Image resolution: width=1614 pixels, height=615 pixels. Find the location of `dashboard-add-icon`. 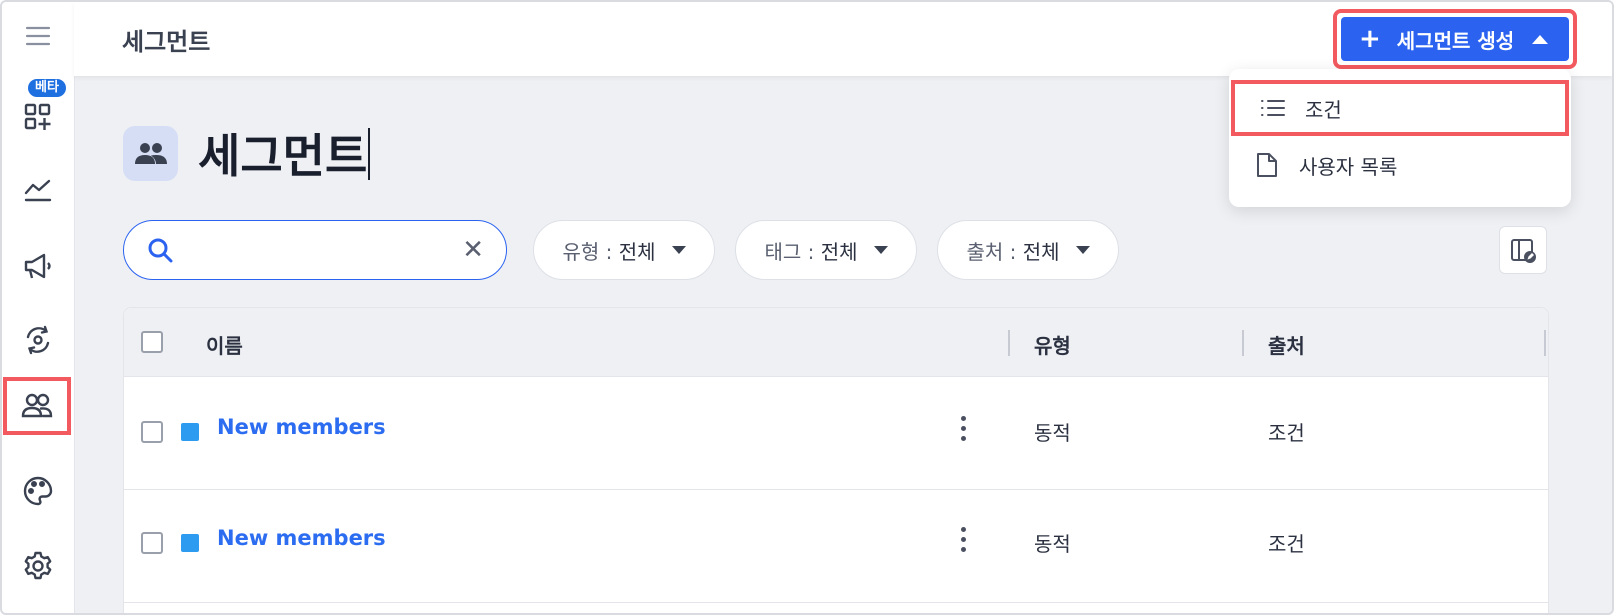

dashboard-add-icon is located at coordinates (38, 117).